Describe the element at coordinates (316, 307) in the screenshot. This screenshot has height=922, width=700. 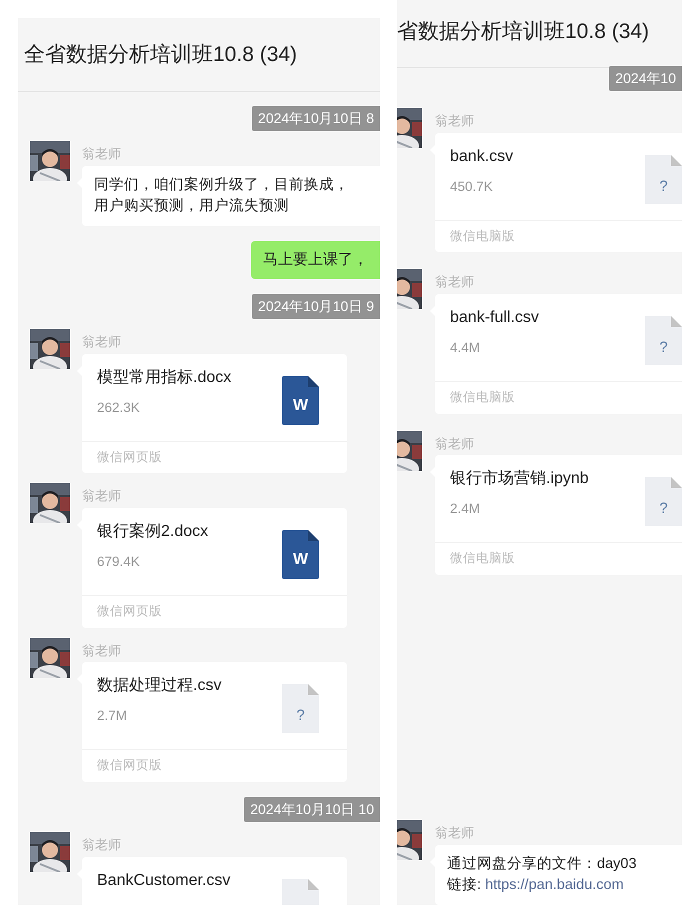
I see `timestamp: 2024年10月10日 9` at that location.